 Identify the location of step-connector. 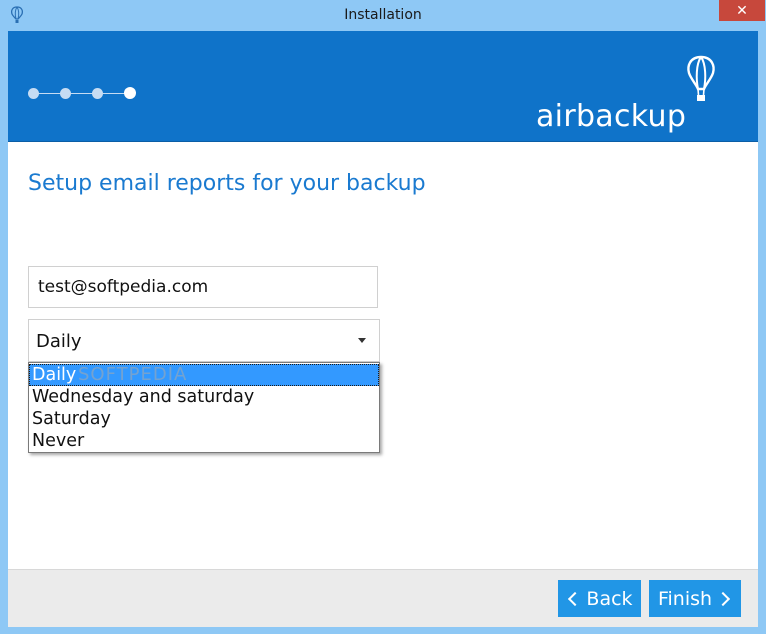
(81, 93).